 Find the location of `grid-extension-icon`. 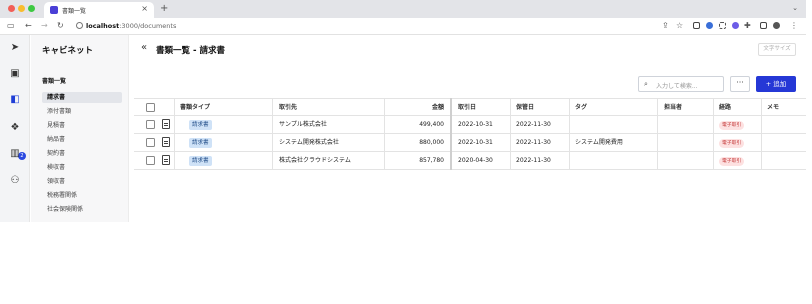

grid-extension-icon is located at coordinates (722, 25).